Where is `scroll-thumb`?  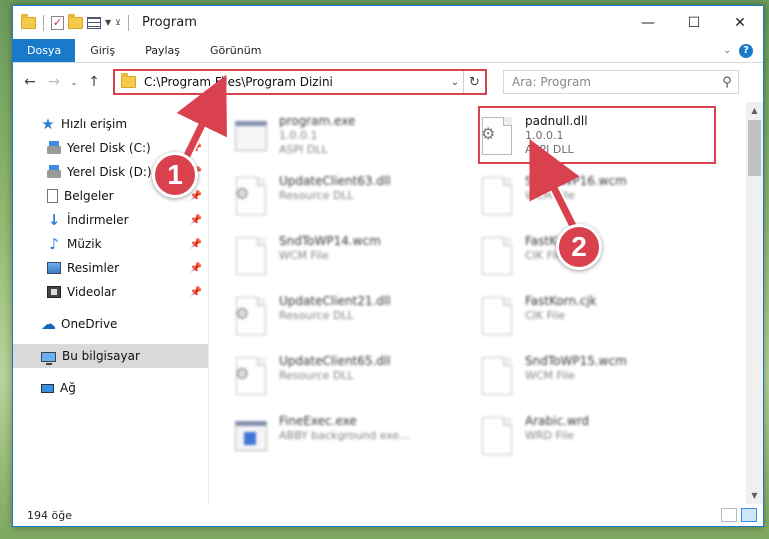 scroll-thumb is located at coordinates (754, 148).